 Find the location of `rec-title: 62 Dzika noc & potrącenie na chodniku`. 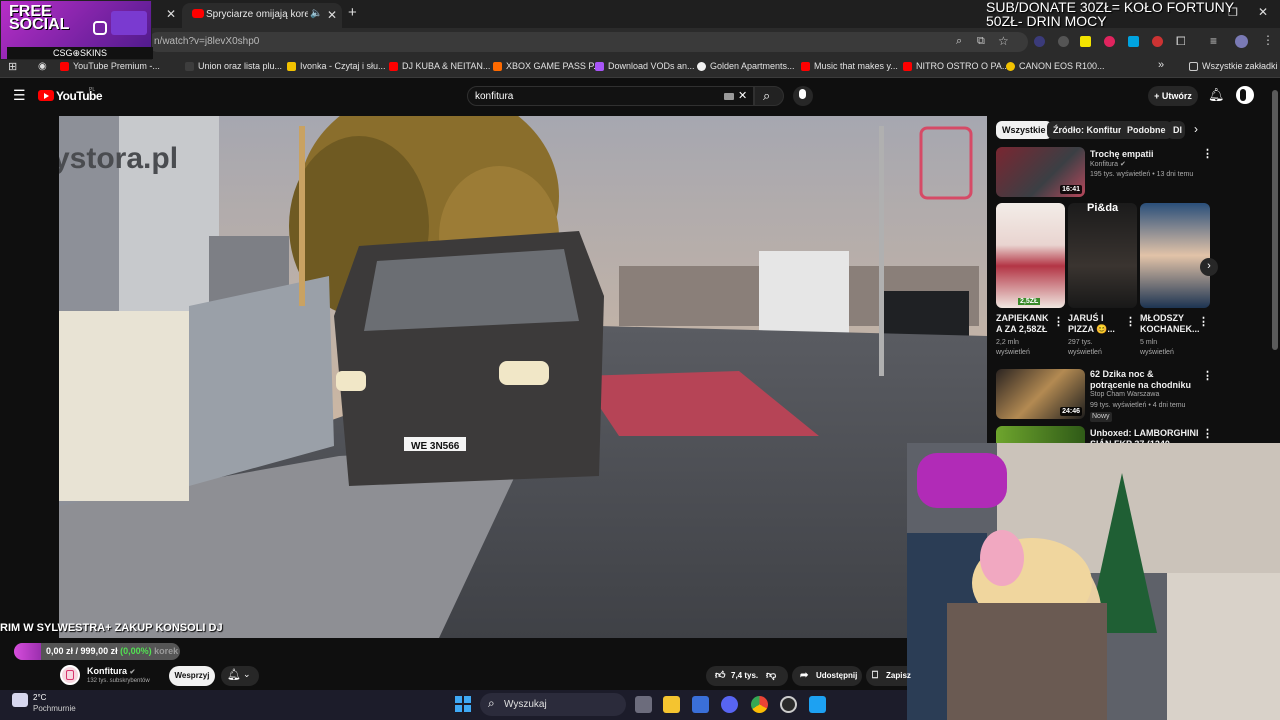

rec-title: 62 Dzika noc & potrącenie na chodniku is located at coordinates (1145, 380).